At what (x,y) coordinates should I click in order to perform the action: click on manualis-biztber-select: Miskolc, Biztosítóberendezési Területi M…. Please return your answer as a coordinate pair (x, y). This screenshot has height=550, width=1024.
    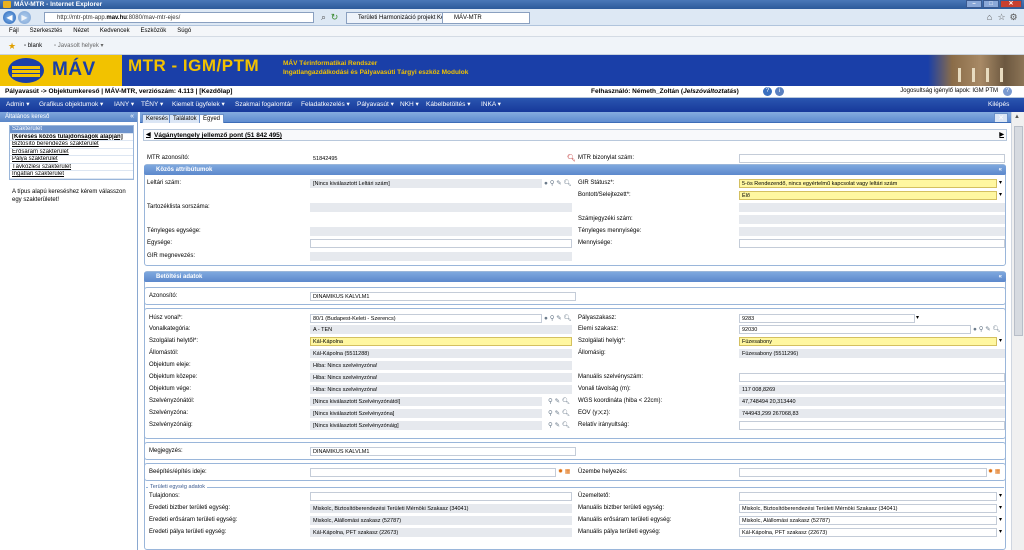
    Looking at the image, I should click on (868, 508).